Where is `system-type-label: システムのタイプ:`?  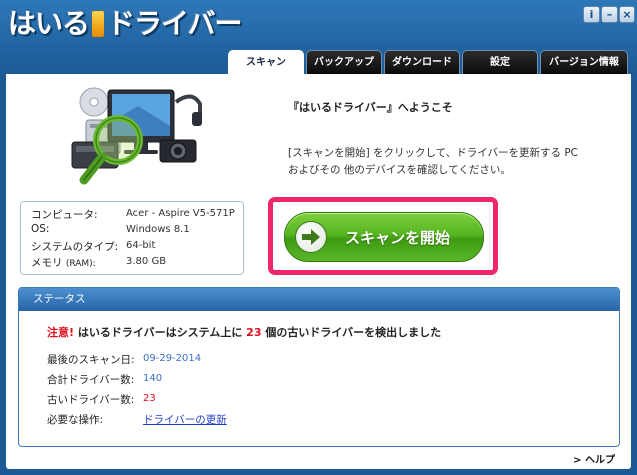
system-type-label: システムのタイプ: is located at coordinates (75, 247).